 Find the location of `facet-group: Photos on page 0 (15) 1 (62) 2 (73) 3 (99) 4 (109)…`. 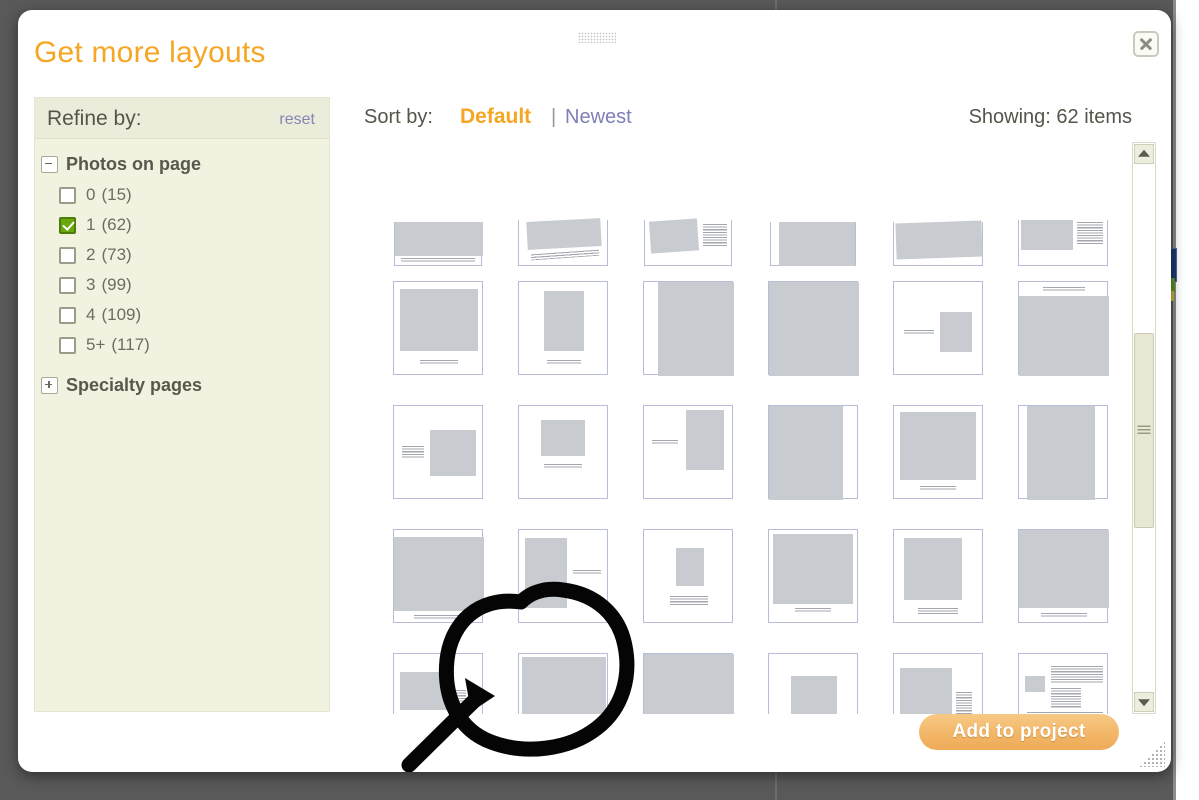

facet-group: Photos on page 0 (15) 1 (62) 2 (73) 3 (99) 4 (109)… is located at coordinates (182, 255).